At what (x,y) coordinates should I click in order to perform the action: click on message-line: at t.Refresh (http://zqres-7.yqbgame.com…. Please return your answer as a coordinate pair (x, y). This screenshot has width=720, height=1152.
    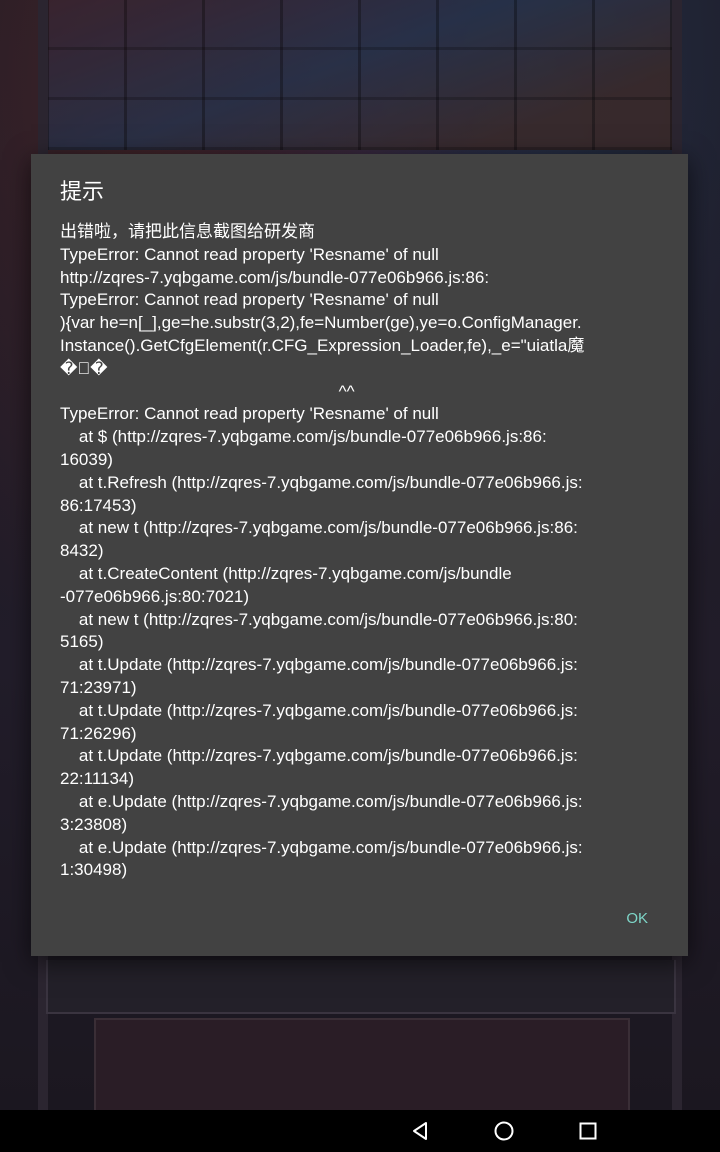
    Looking at the image, I should click on (321, 482).